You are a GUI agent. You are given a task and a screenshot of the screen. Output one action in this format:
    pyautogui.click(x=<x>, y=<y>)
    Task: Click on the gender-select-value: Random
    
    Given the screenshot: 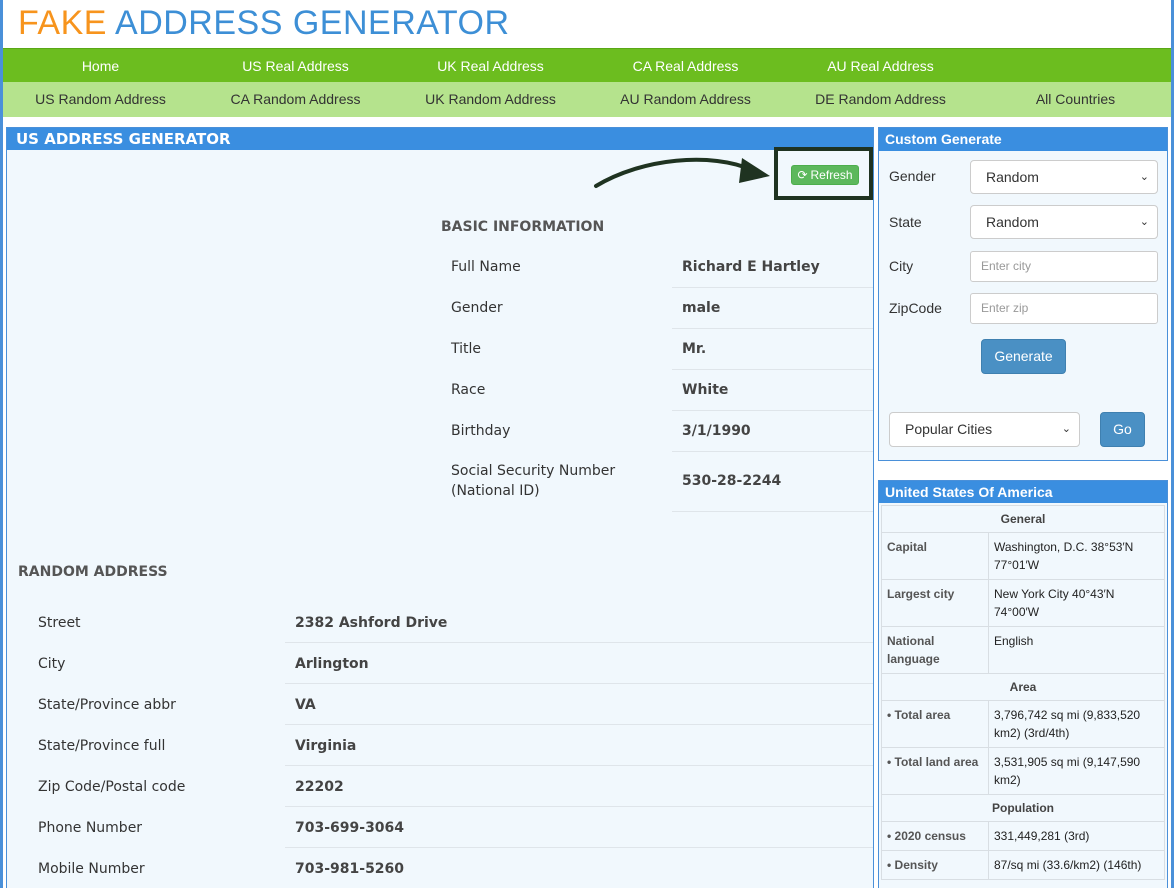 What is the action you would take?
    pyautogui.click(x=1012, y=177)
    